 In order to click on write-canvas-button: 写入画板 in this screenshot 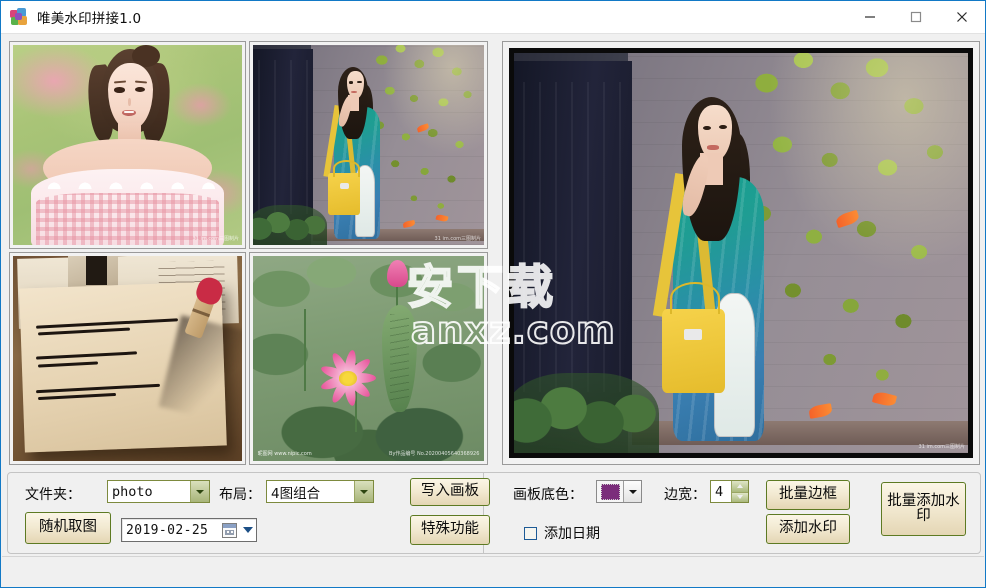, I will do `click(450, 492)`.